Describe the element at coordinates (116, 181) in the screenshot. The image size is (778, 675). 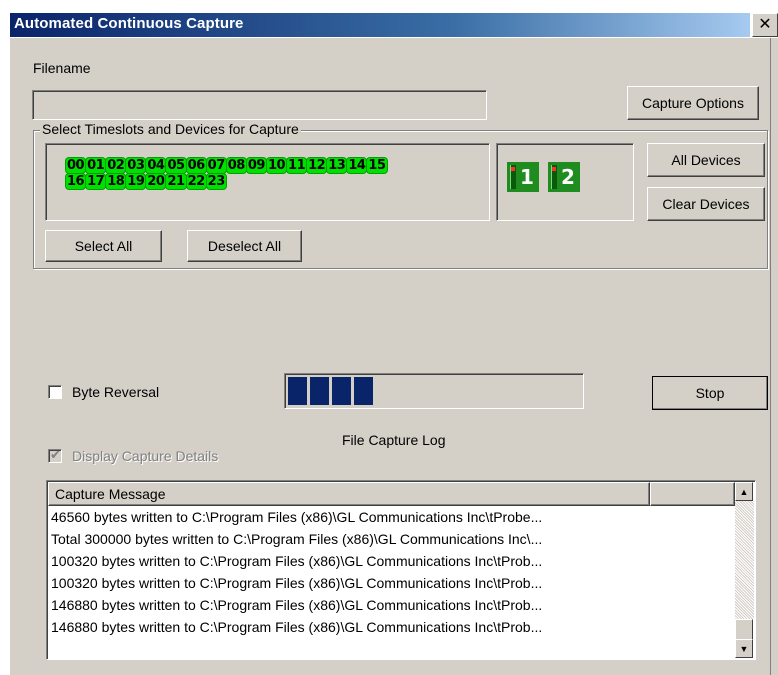
I see `timeslot-18: 18` at that location.